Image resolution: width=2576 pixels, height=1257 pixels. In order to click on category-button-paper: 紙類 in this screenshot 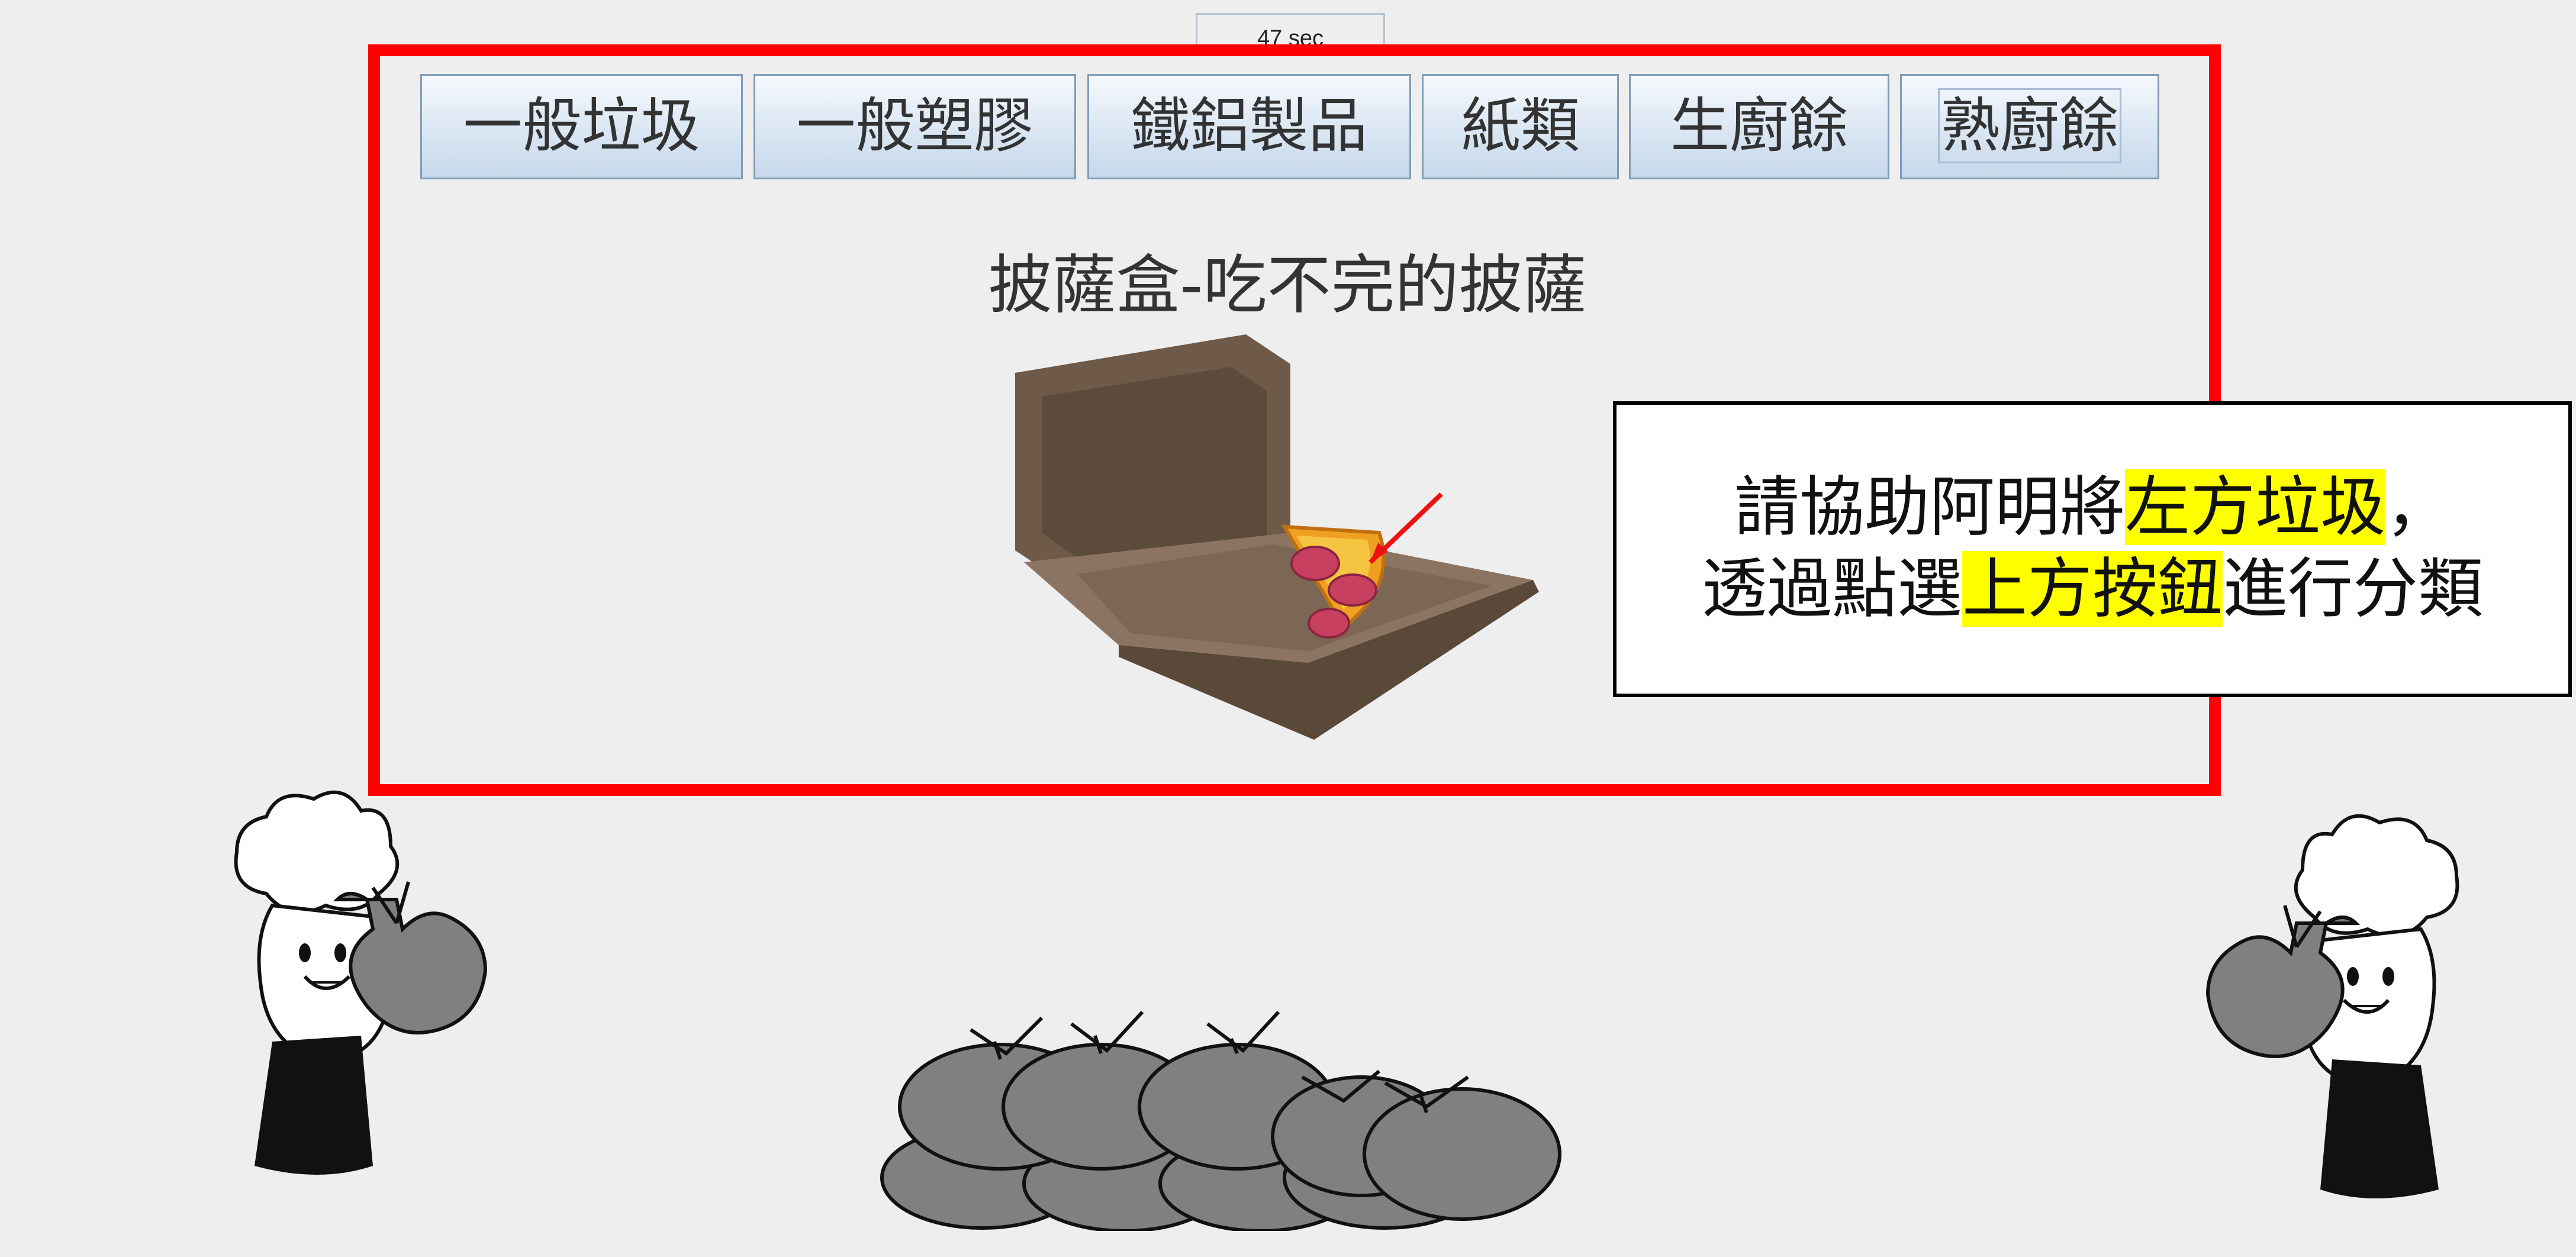, I will do `click(1521, 127)`.